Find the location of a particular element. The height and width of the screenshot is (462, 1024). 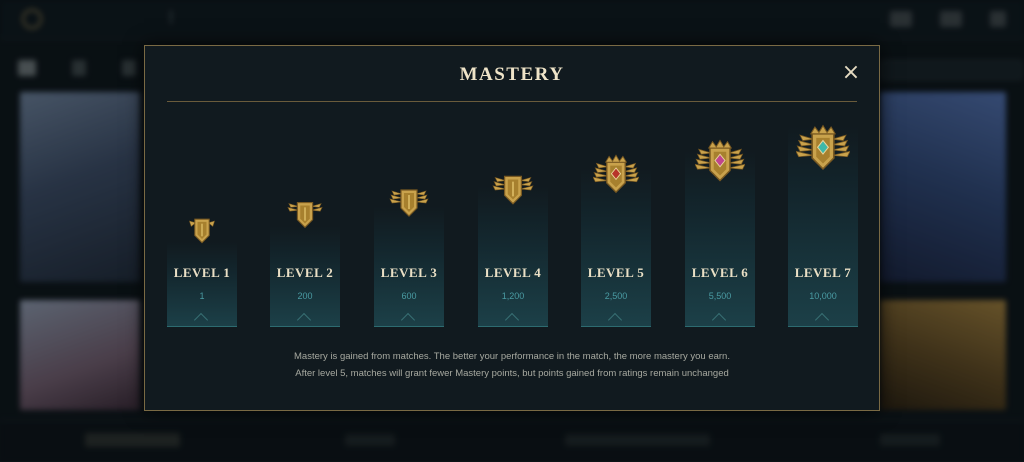

mastery-level-5: LEVEL 5 2,500 is located at coordinates (616, 187).